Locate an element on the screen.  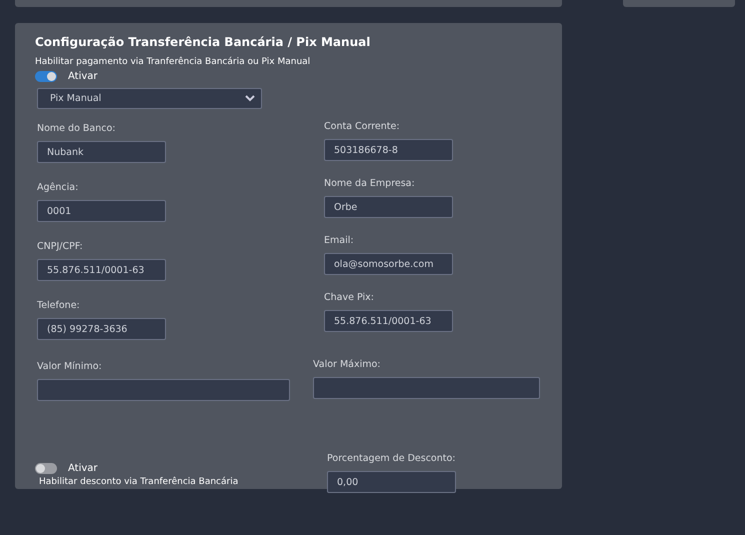
input-field: (85) 99278-3636 is located at coordinates (101, 329).